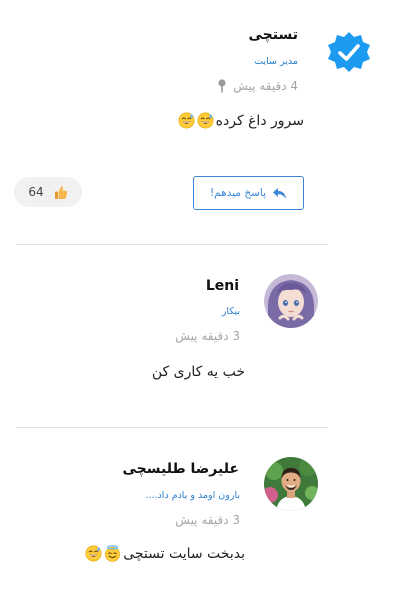  Describe the element at coordinates (259, 120) in the screenshot. I see `comment-text-content: سرور داغ کرده` at that location.